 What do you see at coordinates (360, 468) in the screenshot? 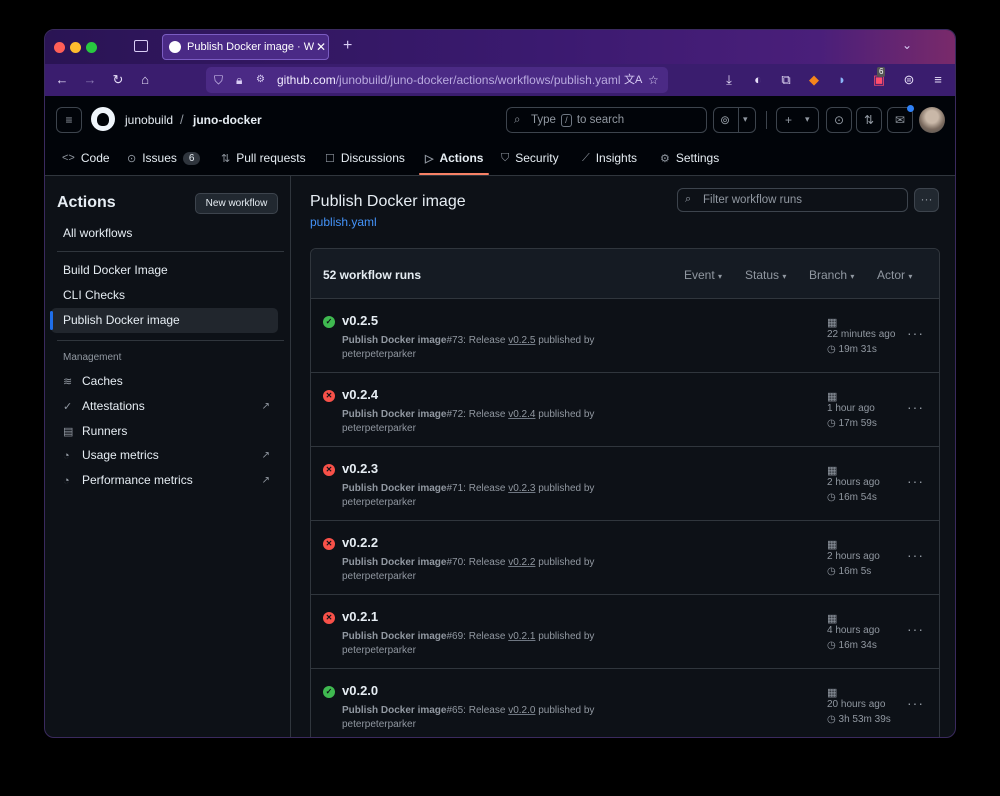
I see `run-title: v0.2.3` at bounding box center [360, 468].